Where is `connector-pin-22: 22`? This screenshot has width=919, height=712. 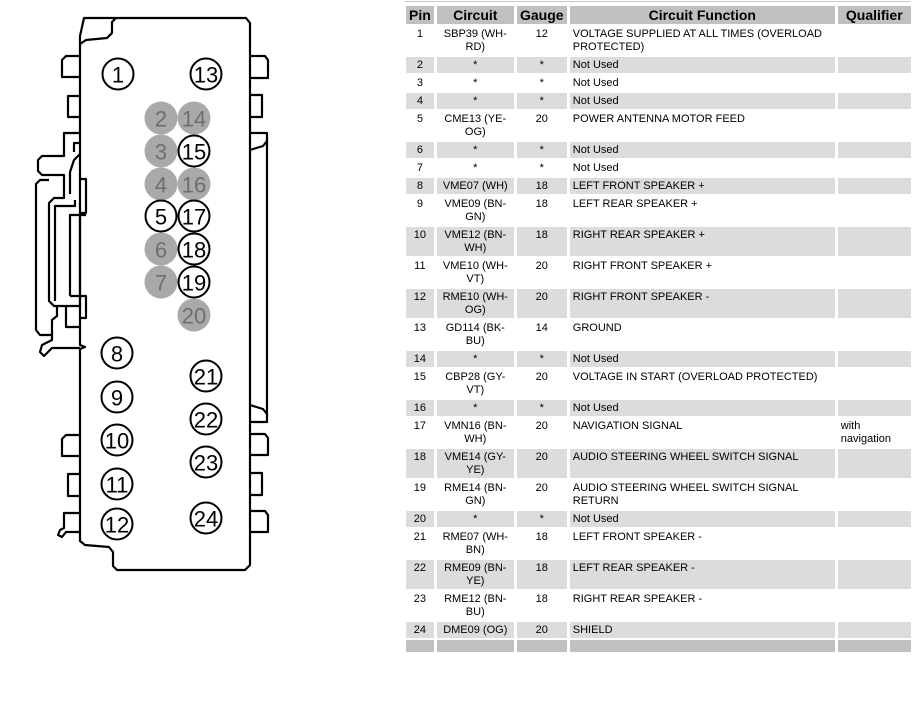
connector-pin-22: 22 is located at coordinates (206, 419).